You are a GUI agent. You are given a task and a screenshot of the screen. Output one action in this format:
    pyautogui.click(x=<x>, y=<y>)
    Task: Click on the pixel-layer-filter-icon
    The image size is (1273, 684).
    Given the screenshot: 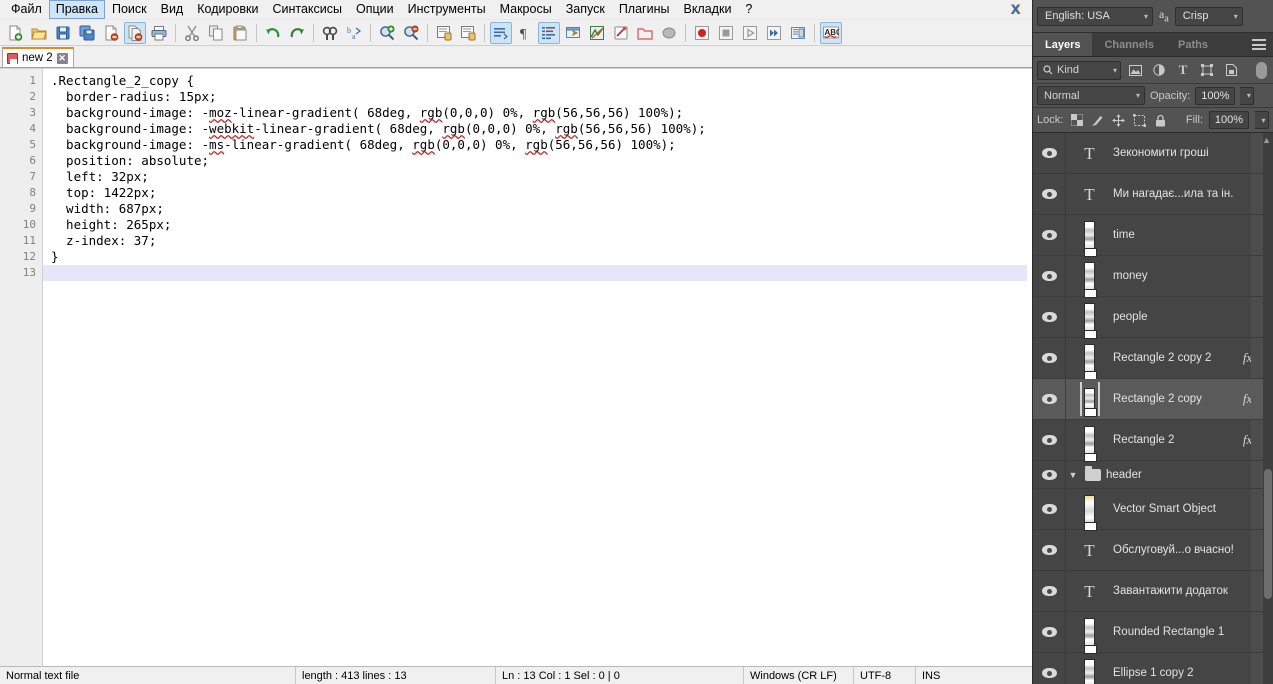 What is the action you would take?
    pyautogui.click(x=1135, y=70)
    